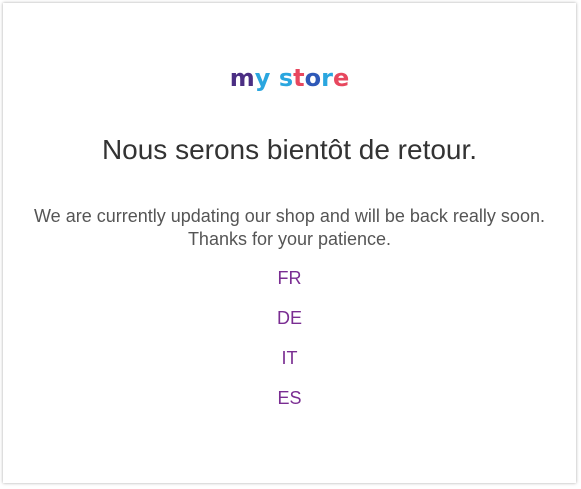 This screenshot has height=489, width=581. What do you see at coordinates (289, 358) in the screenshot?
I see `language-link-it: IT` at bounding box center [289, 358].